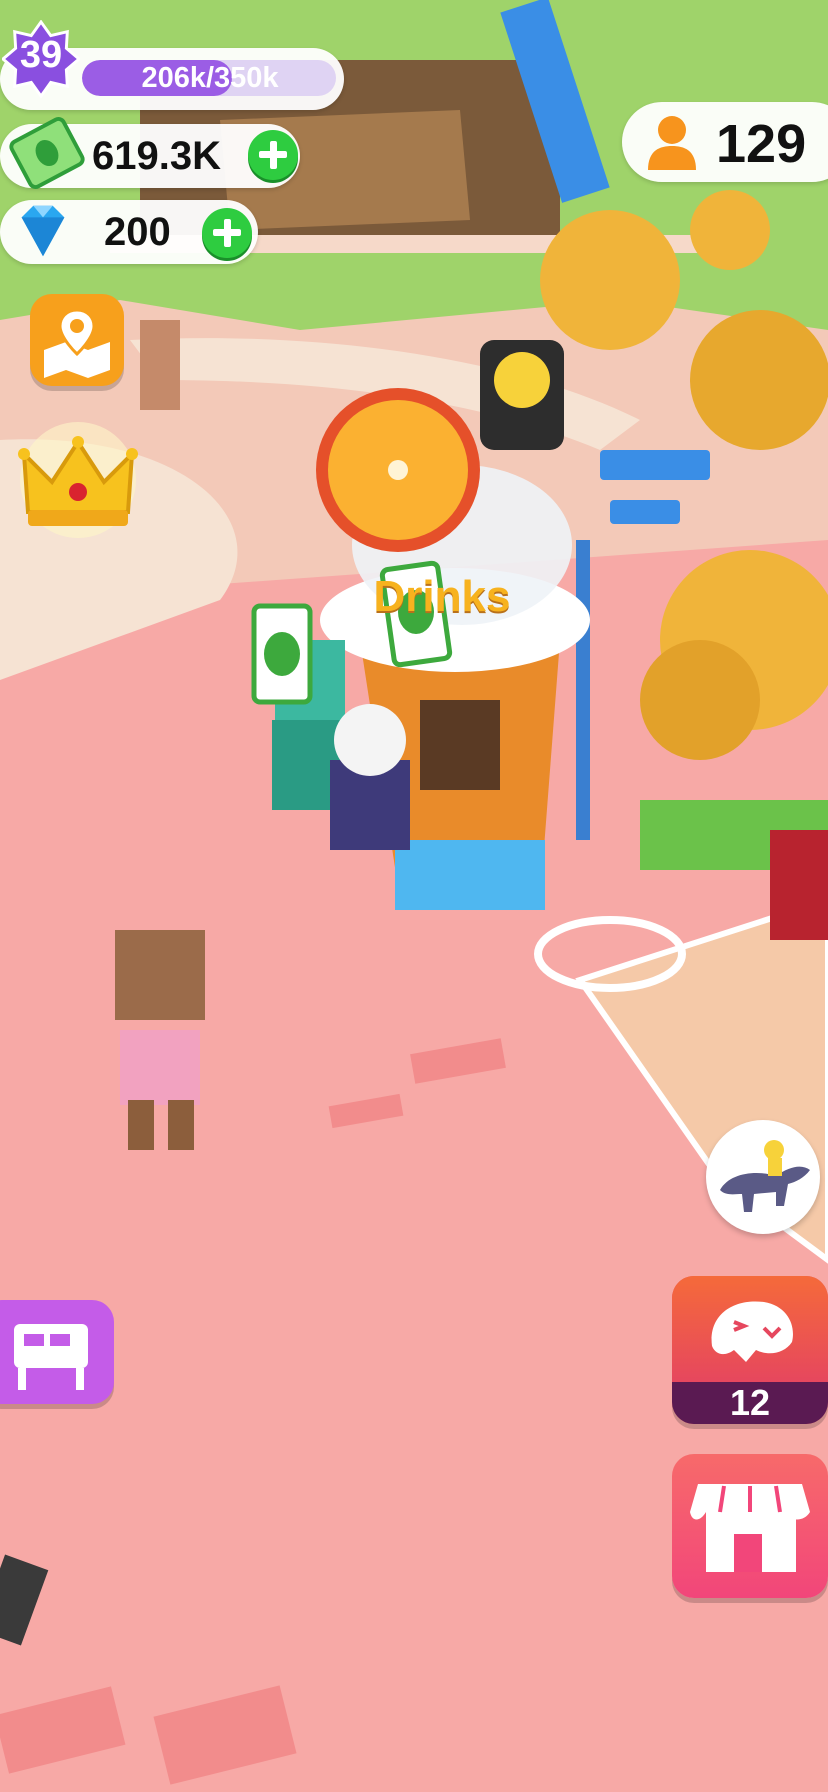 This screenshot has width=828, height=1792. Describe the element at coordinates (442, 596) in the screenshot. I see `stand-sign: Drinks` at that location.